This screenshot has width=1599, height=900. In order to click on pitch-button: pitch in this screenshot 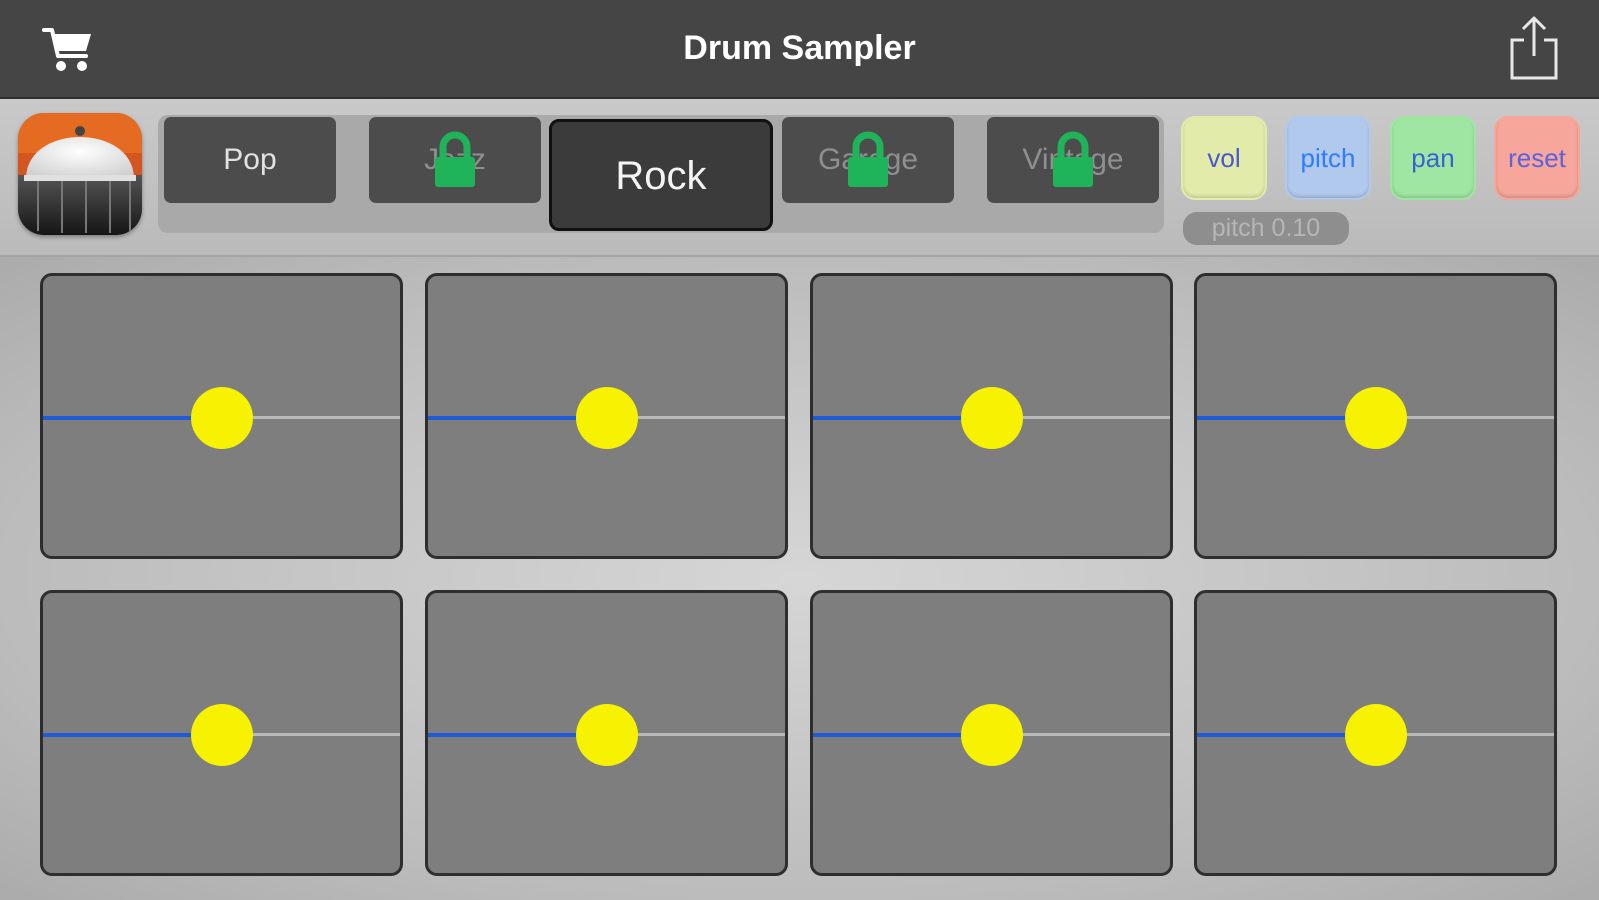, I will do `click(1328, 158)`.